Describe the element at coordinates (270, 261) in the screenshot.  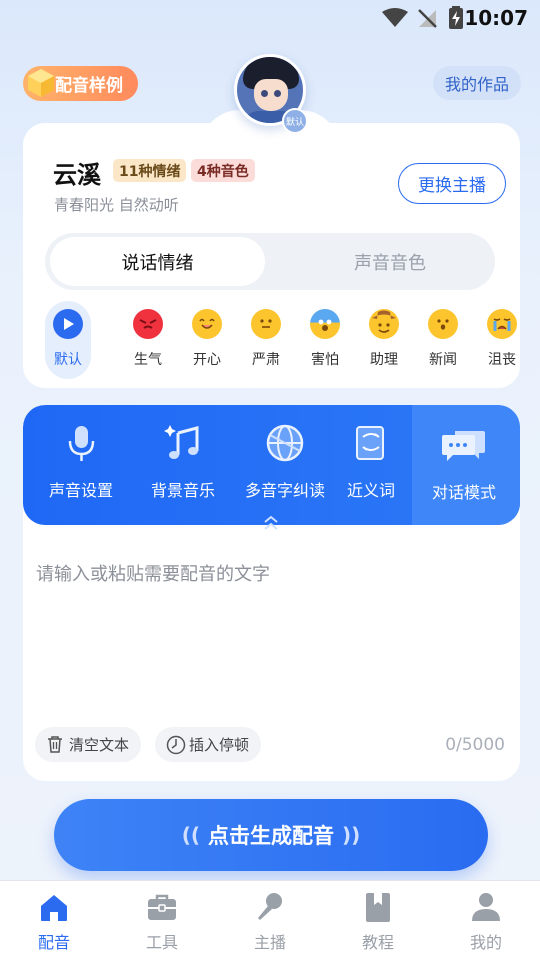
I see `emotion-timbre-tabs: 说话情绪 声音音色` at that location.